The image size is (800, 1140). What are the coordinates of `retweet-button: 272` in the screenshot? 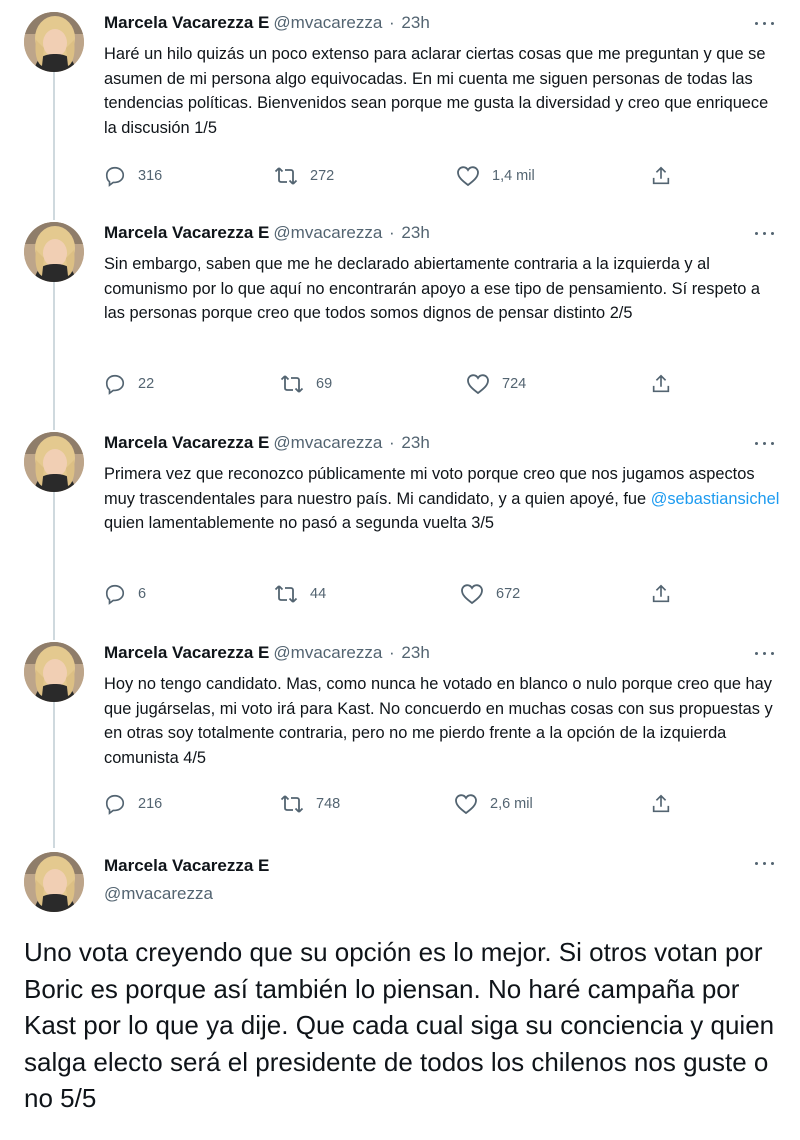 It's located at (304, 176).